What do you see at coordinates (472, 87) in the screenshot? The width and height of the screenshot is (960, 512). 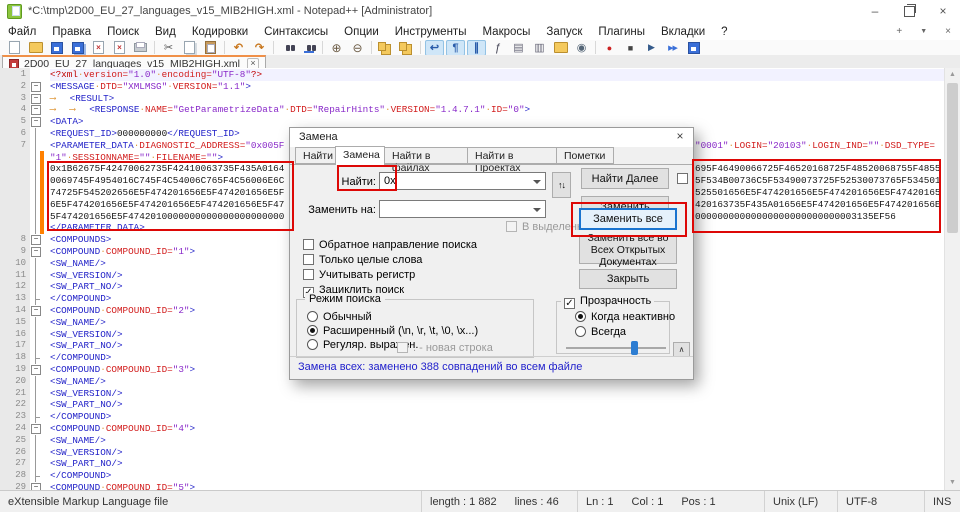 I see `editor-row: 2− <MESSAGE·DTD="XMLMSG"·VERSION="1.1">` at bounding box center [472, 87].